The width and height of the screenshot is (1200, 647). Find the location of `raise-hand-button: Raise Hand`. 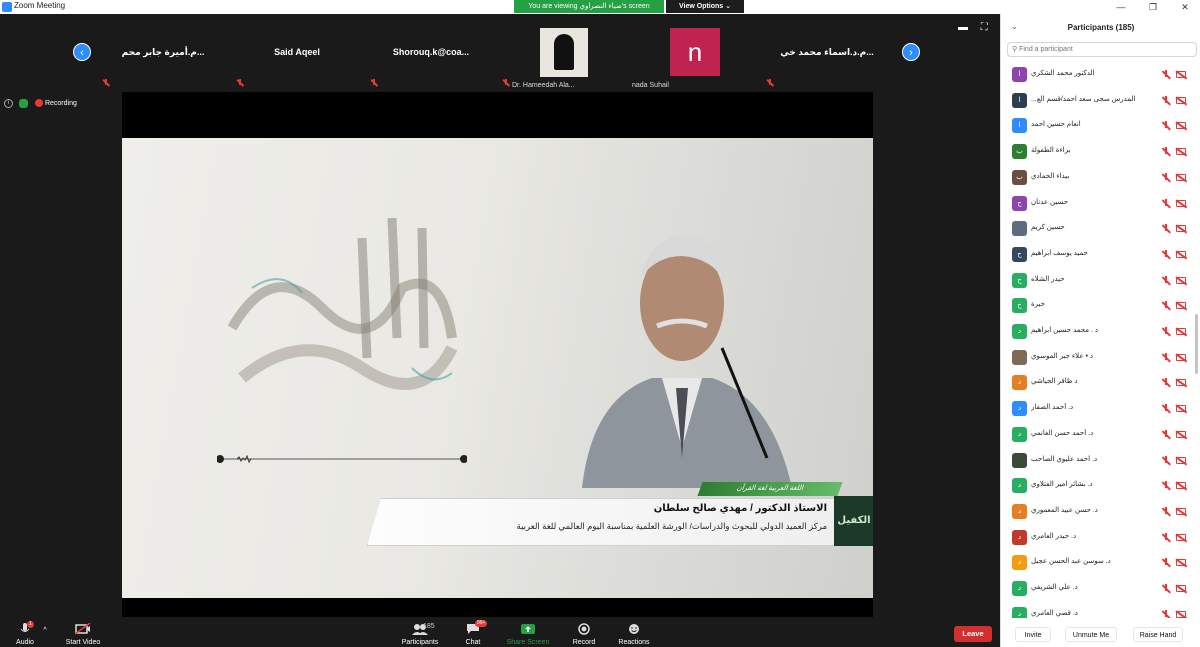

raise-hand-button: Raise Hand is located at coordinates (1158, 634).